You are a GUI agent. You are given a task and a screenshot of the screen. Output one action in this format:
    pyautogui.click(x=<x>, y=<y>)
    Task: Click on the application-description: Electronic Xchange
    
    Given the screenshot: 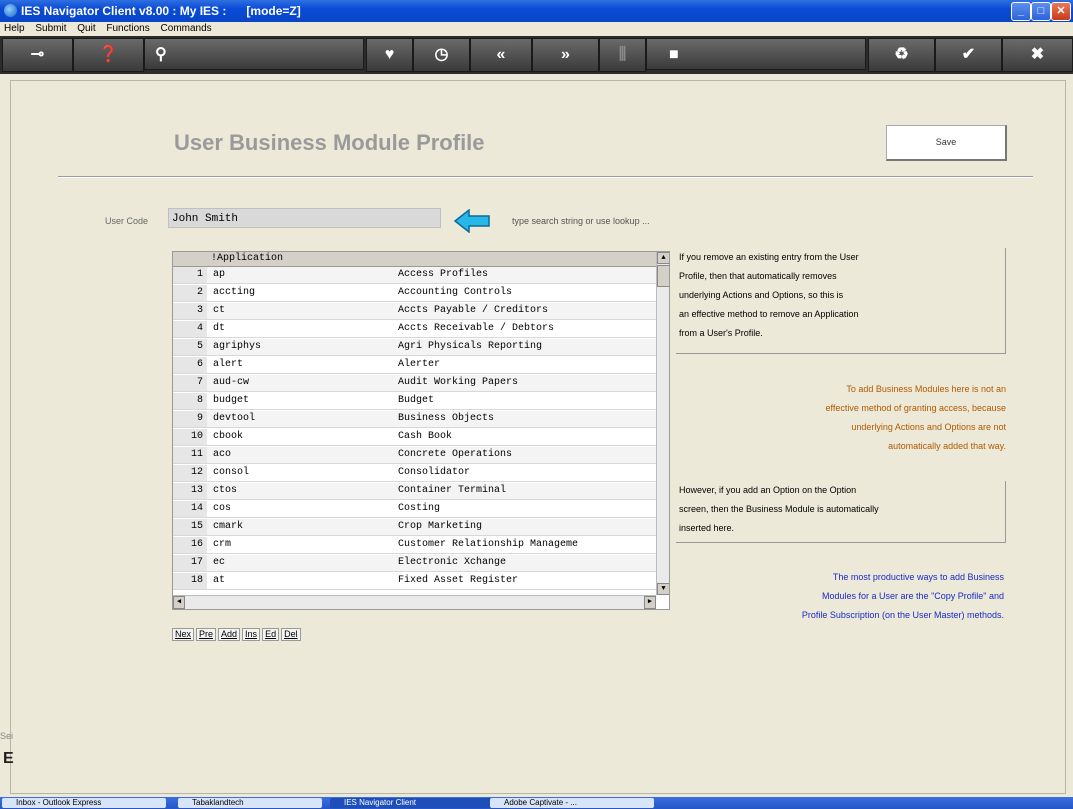 What is the action you would take?
    pyautogui.click(x=452, y=562)
    